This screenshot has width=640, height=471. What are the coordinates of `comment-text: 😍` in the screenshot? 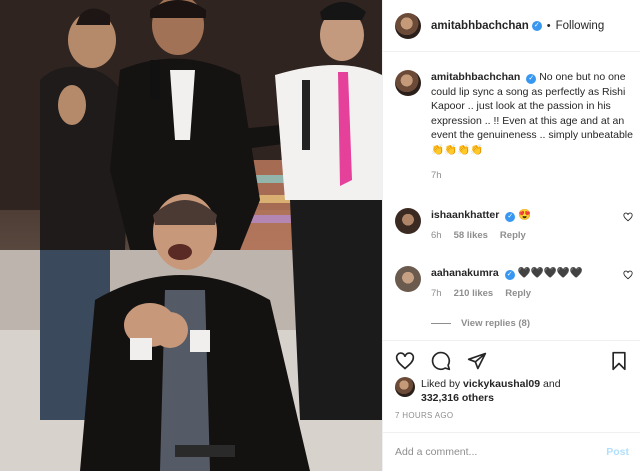 It's located at (525, 215).